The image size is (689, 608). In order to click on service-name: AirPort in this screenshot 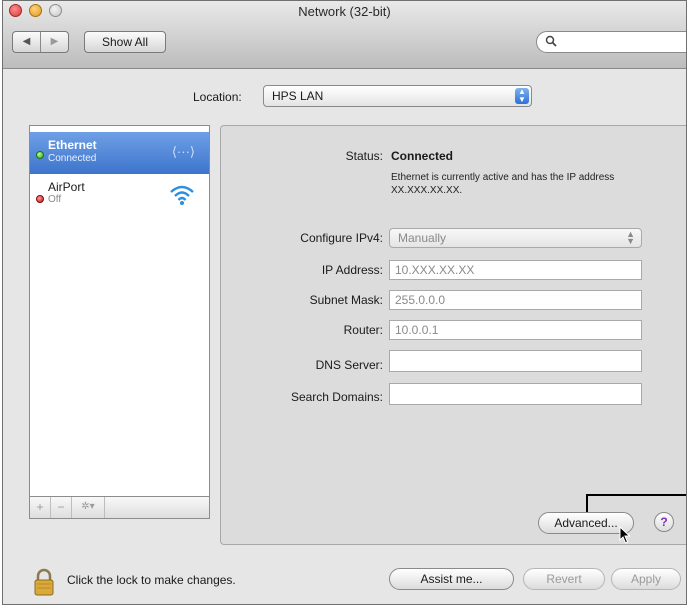, I will do `click(66, 187)`.